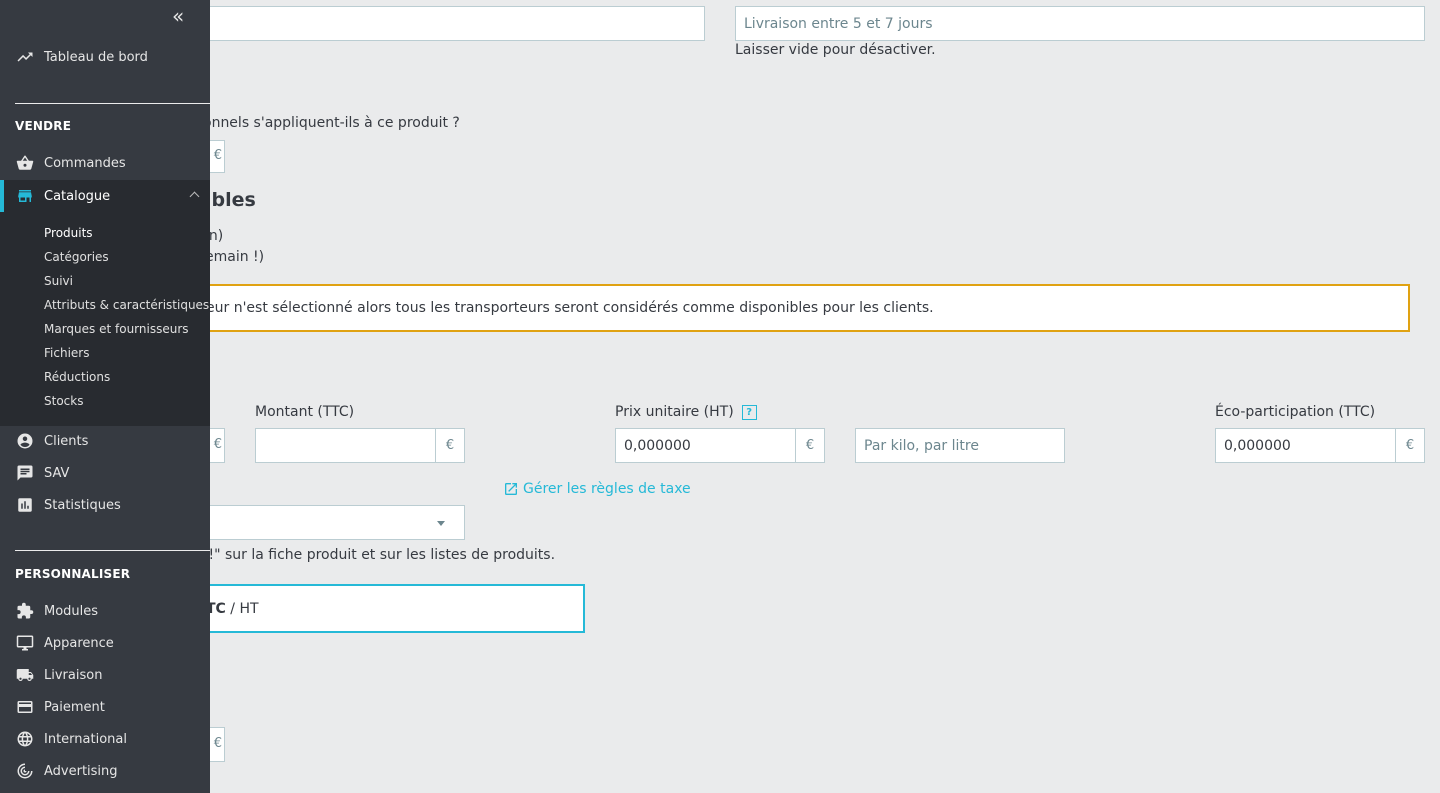 The width and height of the screenshot is (1440, 793). What do you see at coordinates (96, 57) in the screenshot?
I see `sidebar-item-label: Tableau de bord` at bounding box center [96, 57].